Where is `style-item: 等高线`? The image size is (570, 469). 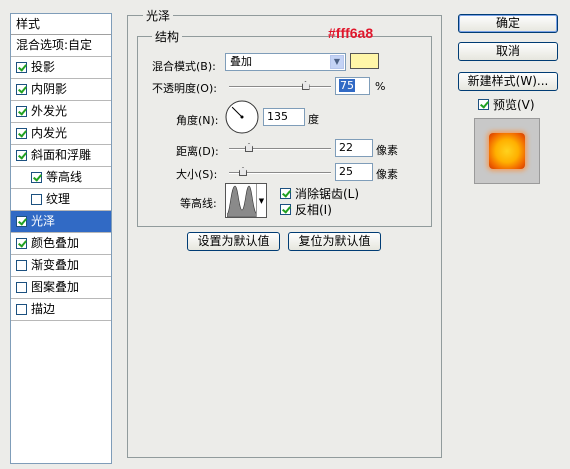 style-item: 等高线 is located at coordinates (61, 178).